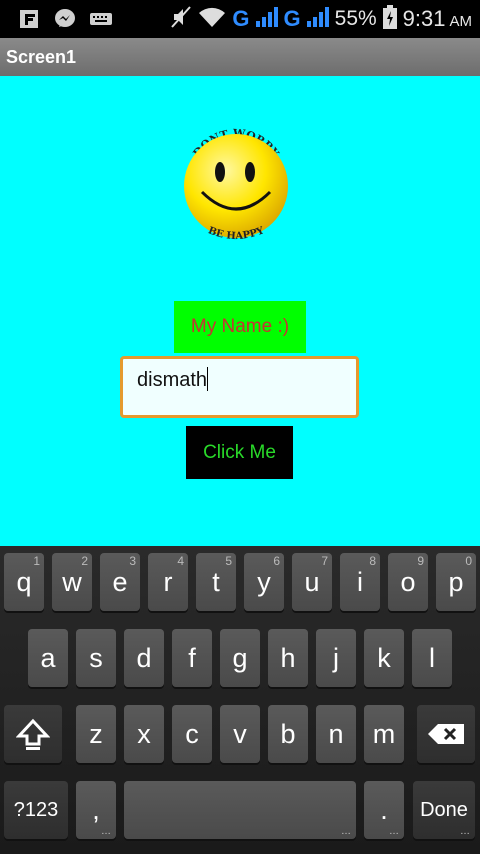 This screenshot has width=480, height=854. I want to click on key-y-label: y, so click(264, 581).